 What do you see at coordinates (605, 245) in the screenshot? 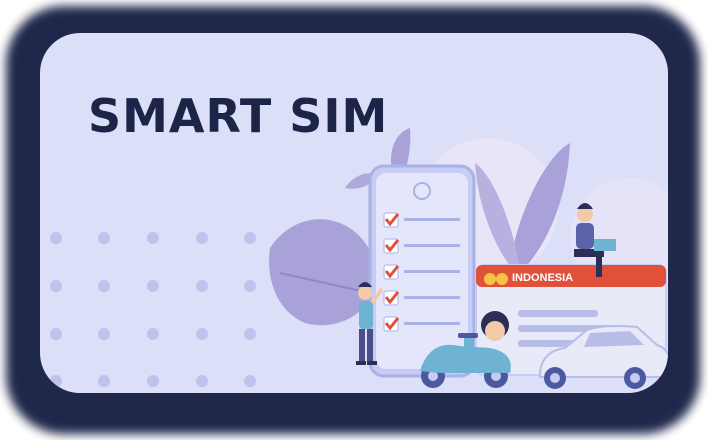
I see `laptop-icon` at bounding box center [605, 245].